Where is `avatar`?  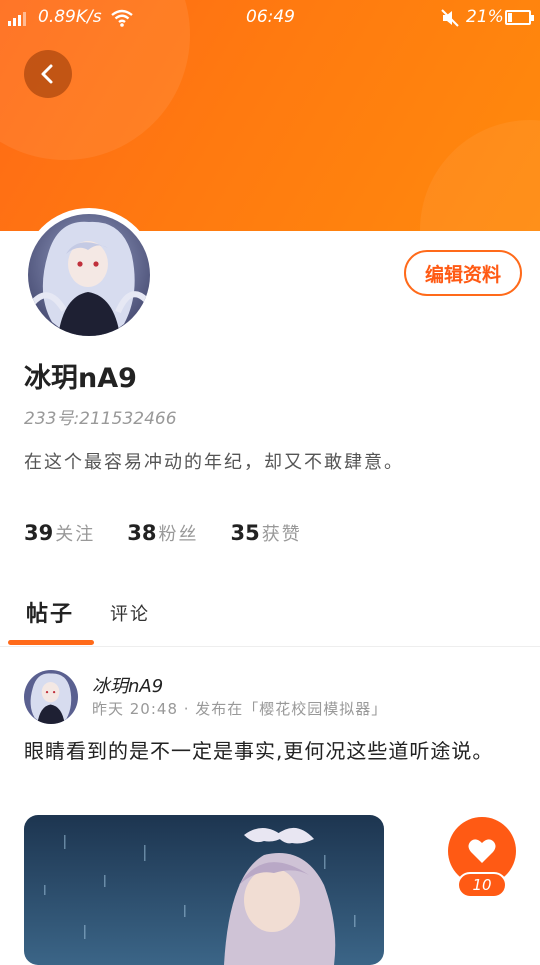 avatar is located at coordinates (89, 275).